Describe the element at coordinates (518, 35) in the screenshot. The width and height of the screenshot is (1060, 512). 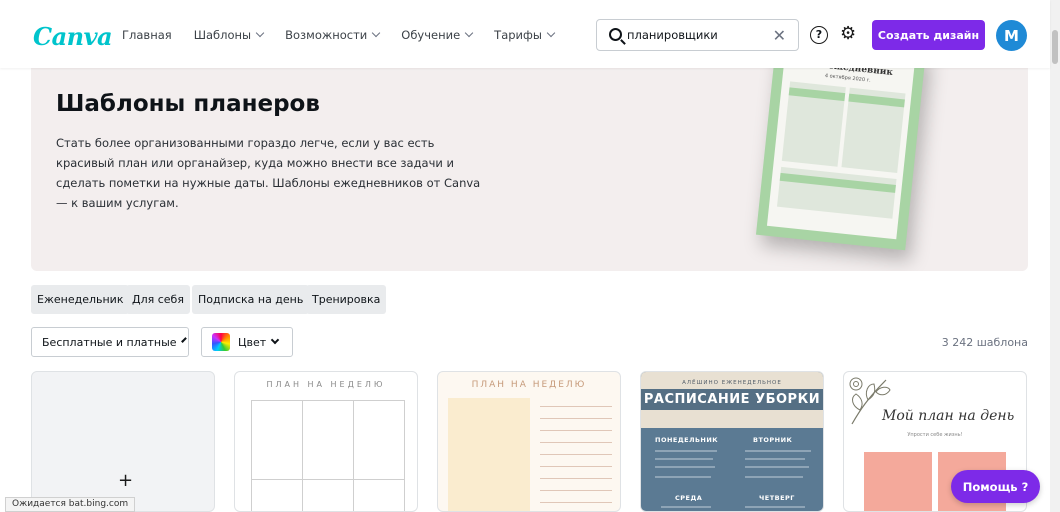
I see `nav-pricing-label: Тарифы` at that location.